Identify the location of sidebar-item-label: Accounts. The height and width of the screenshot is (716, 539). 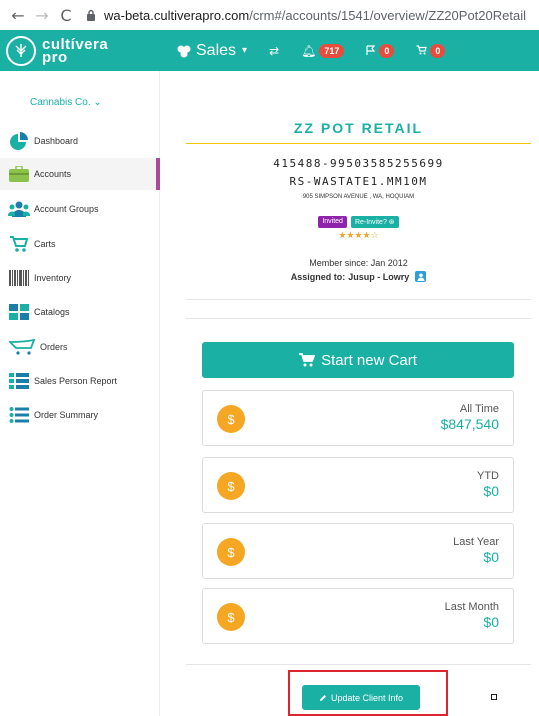
(53, 174).